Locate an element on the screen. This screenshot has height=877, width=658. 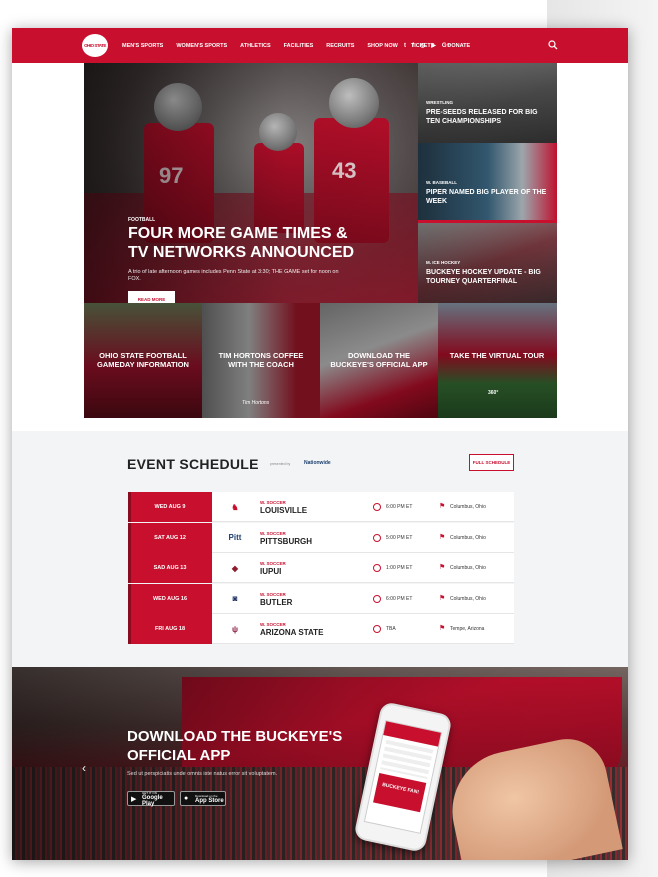
opponent-logo-icon: ♞ is located at coordinates (235, 507).